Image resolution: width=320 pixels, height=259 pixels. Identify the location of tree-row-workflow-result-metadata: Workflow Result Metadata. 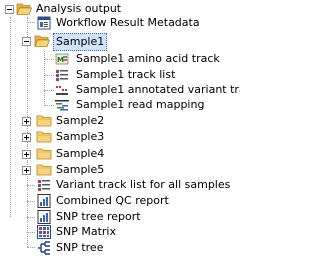
(120, 23).